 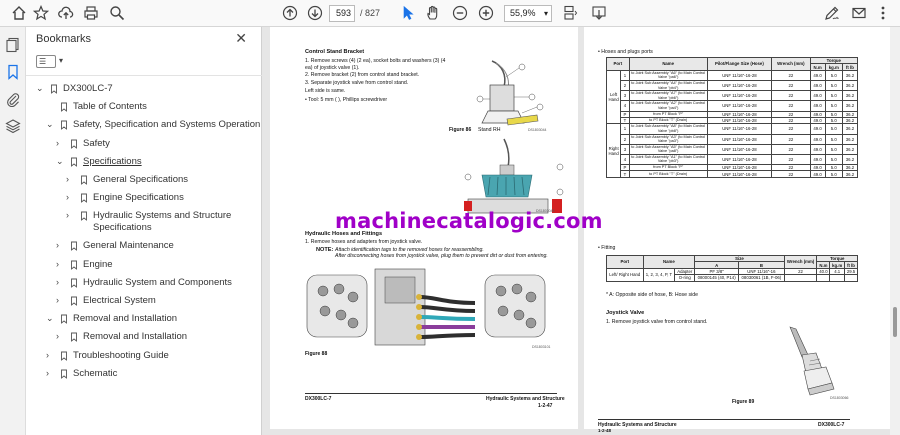 What do you see at coordinates (121, 337) in the screenshot?
I see `bookmark-item: › Removal and Installation` at bounding box center [121, 337].